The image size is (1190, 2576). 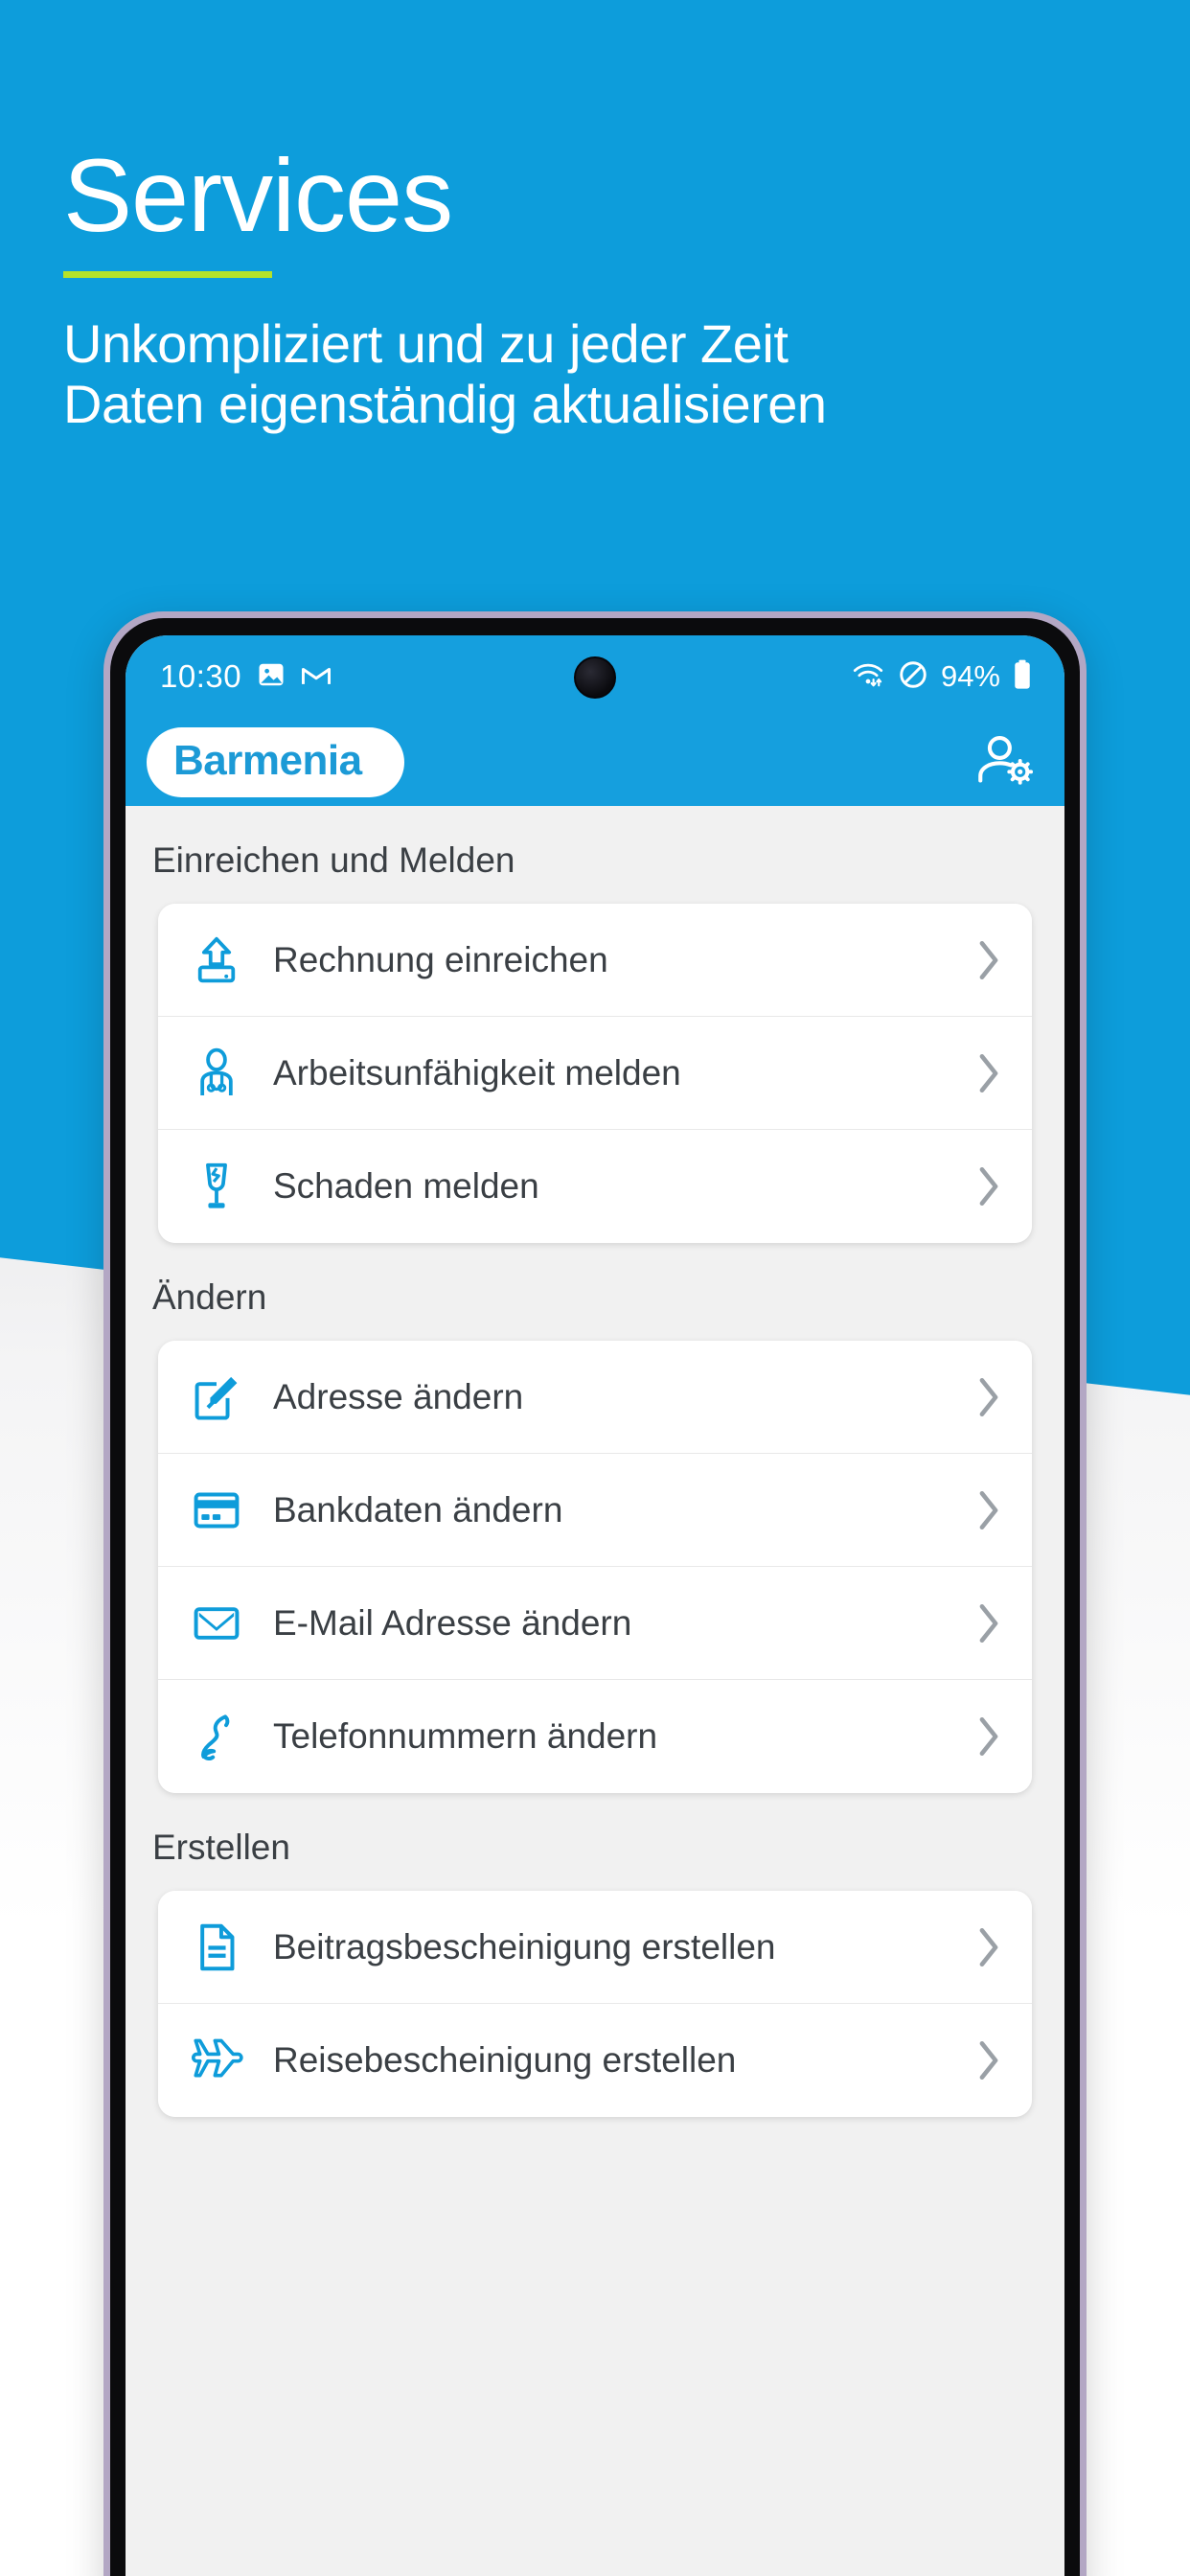 I want to click on status-bar: 10:30 94%, so click(x=595, y=676).